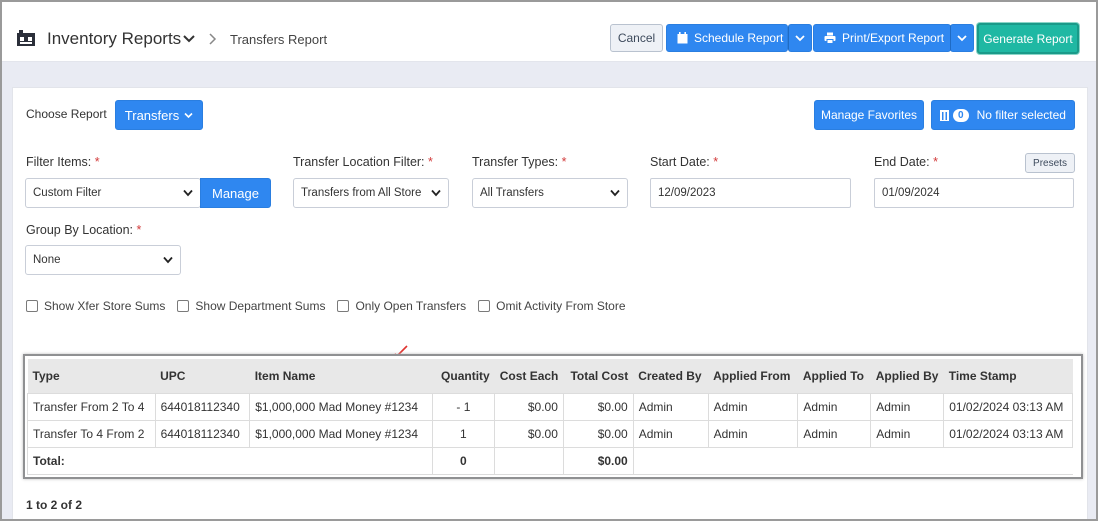 Image resolution: width=1098 pixels, height=521 pixels. What do you see at coordinates (63, 162) in the screenshot?
I see `filter-items-label: Filter Items: *` at bounding box center [63, 162].